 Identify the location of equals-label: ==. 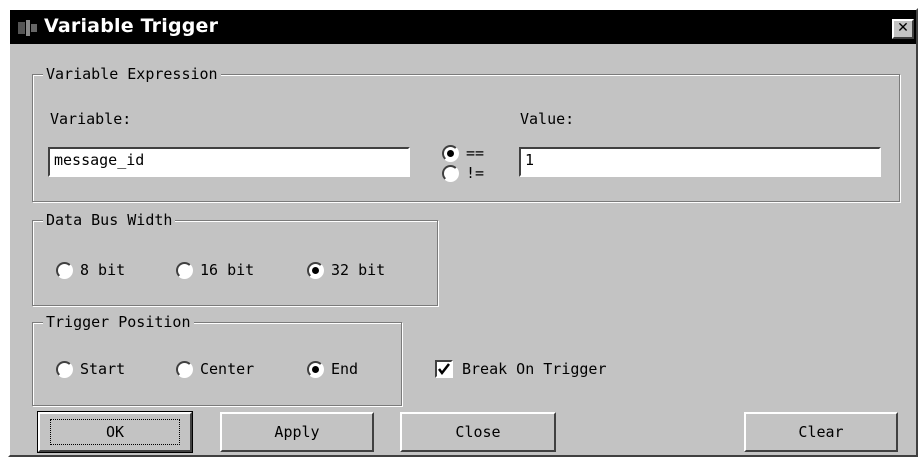
(475, 153).